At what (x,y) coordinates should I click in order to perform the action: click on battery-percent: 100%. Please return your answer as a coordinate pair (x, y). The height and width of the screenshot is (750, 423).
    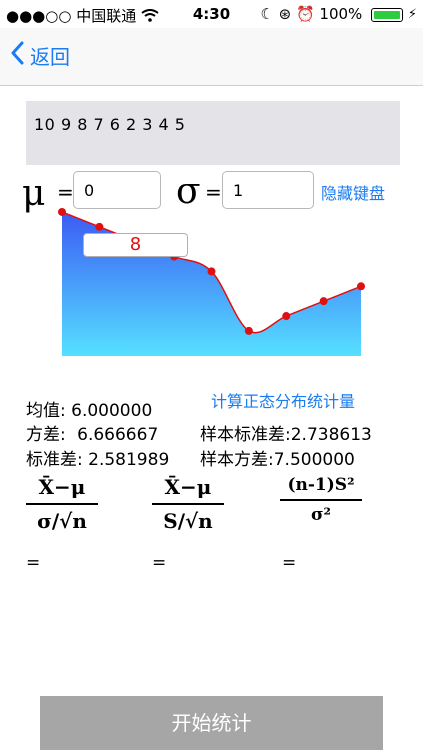
    Looking at the image, I should click on (341, 14).